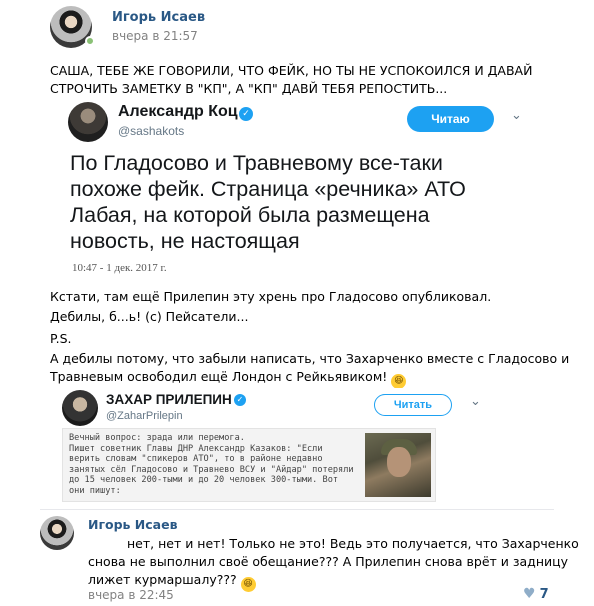  Describe the element at coordinates (144, 416) in the screenshot. I see `tweet-author-handle: @ZaharPrilepin` at that location.